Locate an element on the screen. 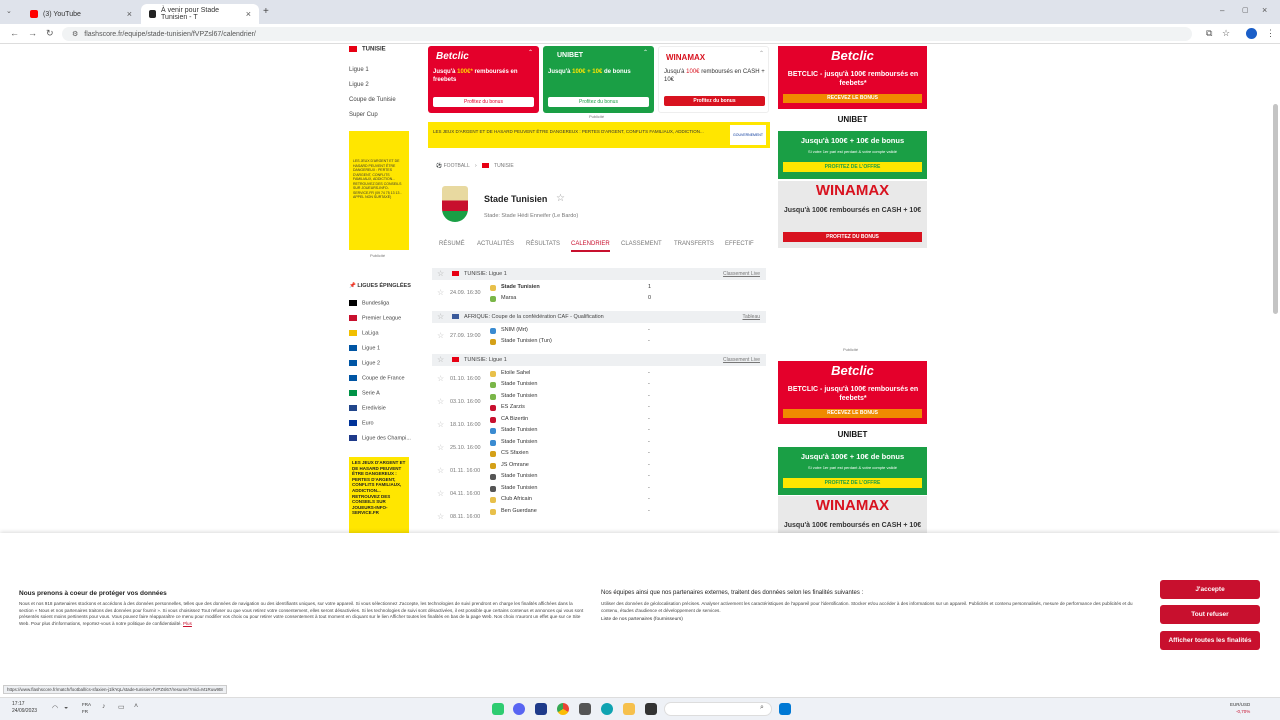  tab-resultats: RÉSULTATS is located at coordinates (543, 244).